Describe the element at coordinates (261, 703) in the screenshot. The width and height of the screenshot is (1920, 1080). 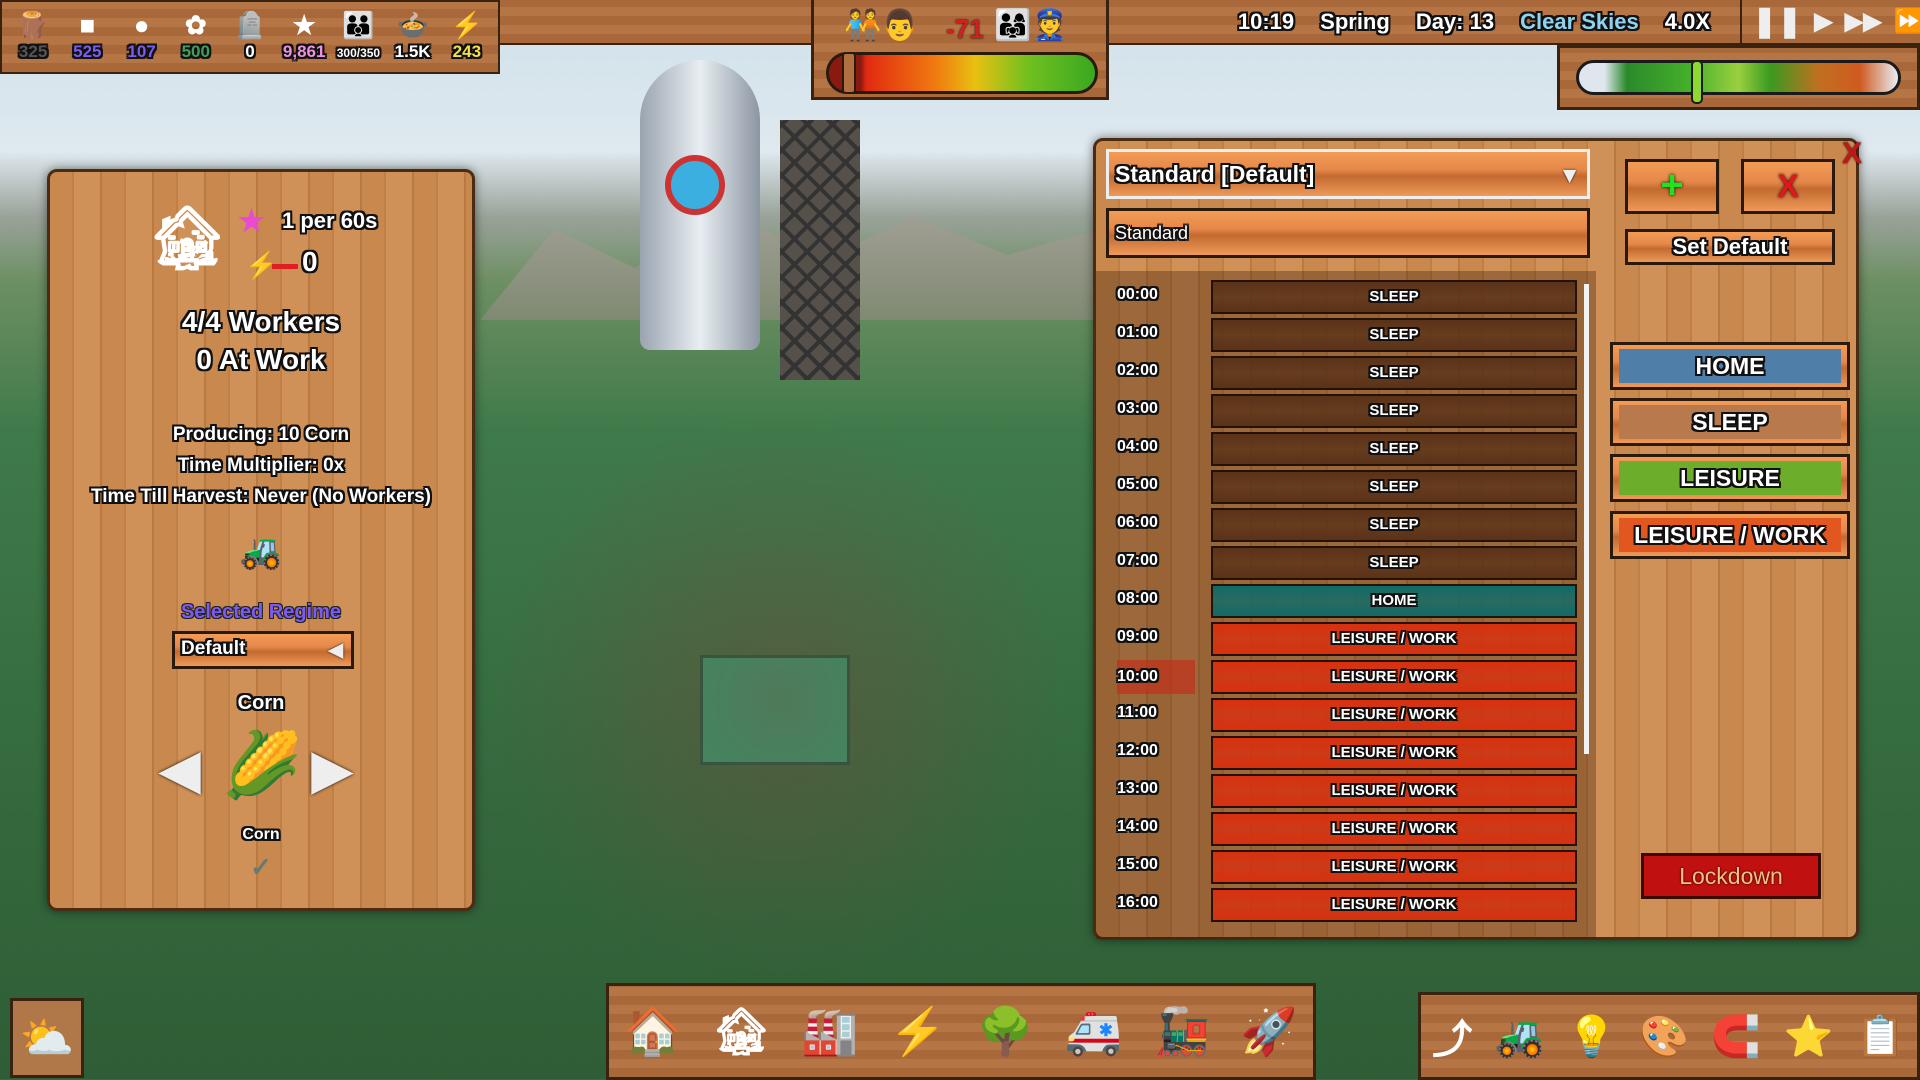
I see `crop-title: Corn` at that location.